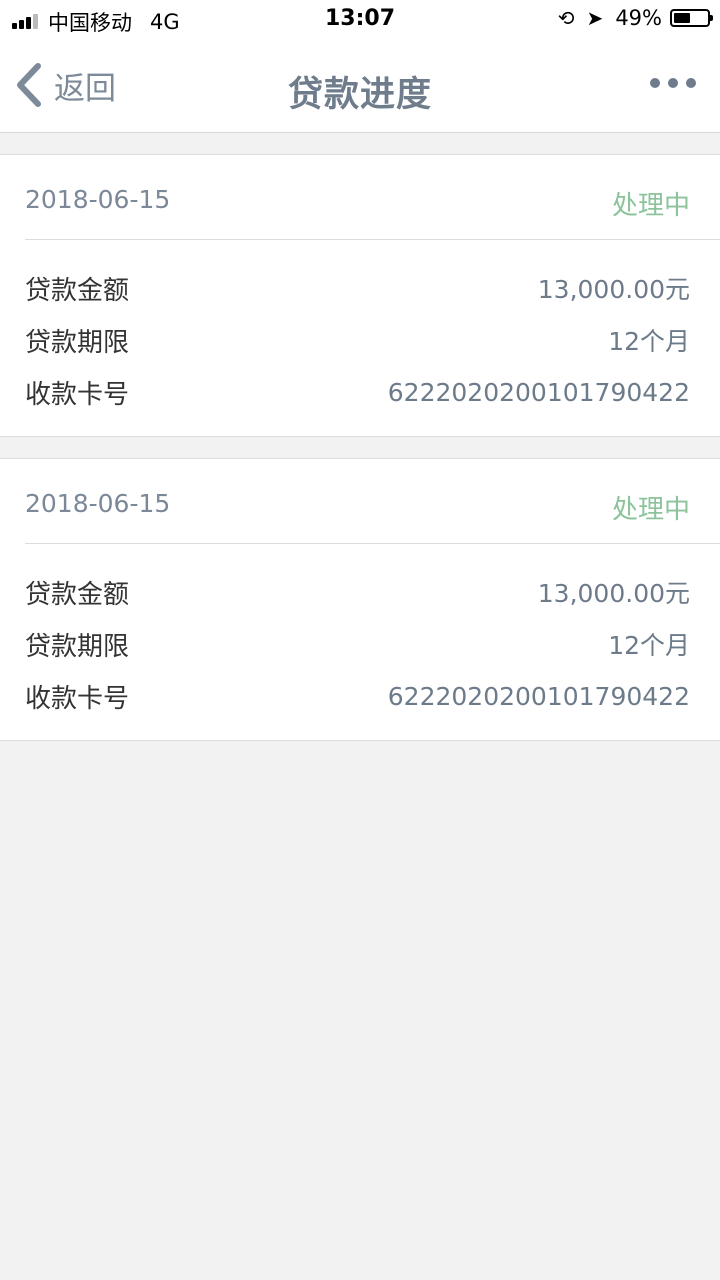 This screenshot has width=720, height=1280. I want to click on location-icon: ➤, so click(595, 18).